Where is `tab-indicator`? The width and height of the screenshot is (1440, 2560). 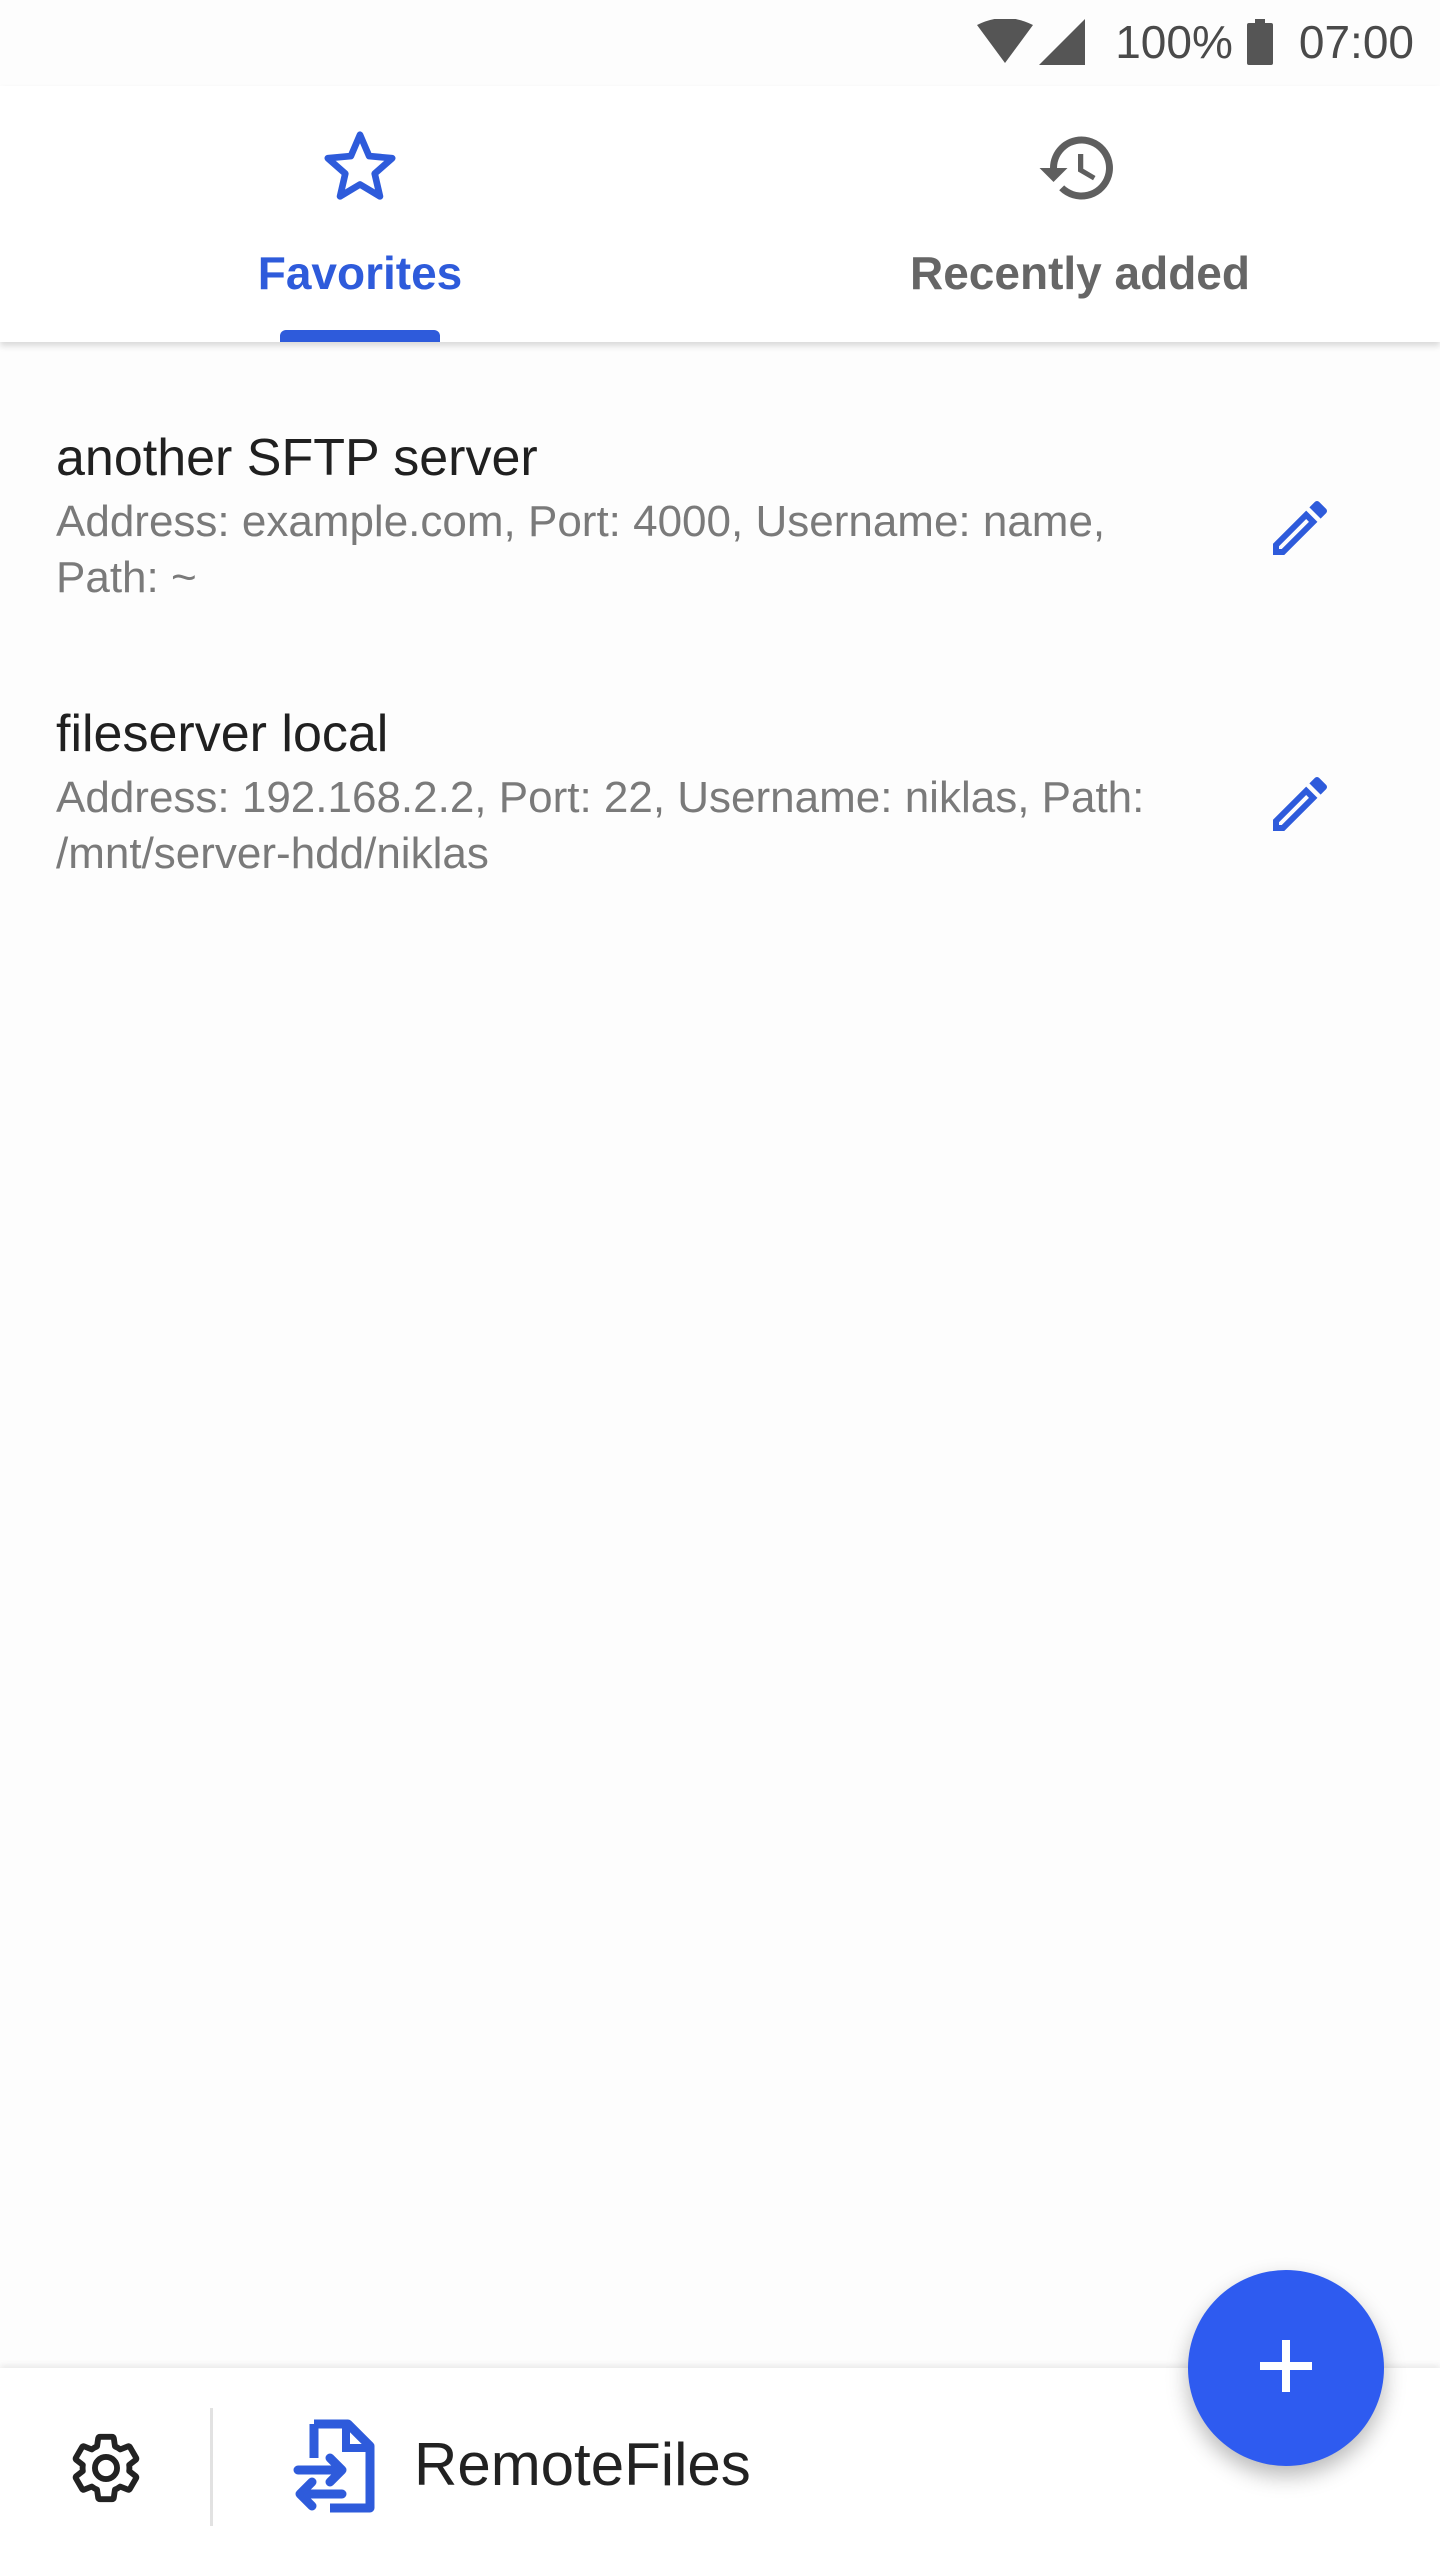
tab-indicator is located at coordinates (360, 336).